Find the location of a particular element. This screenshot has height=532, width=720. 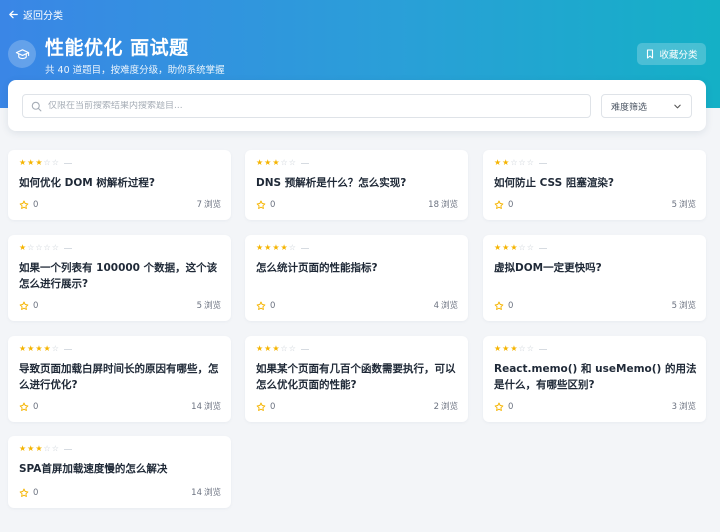

search-panel: 难度筛选 is located at coordinates (357, 105).